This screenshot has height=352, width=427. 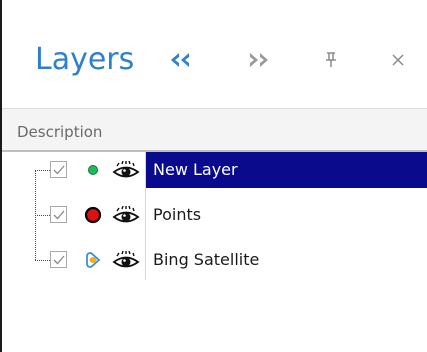 What do you see at coordinates (178, 215) in the screenshot?
I see `layer-name: Points` at bounding box center [178, 215].